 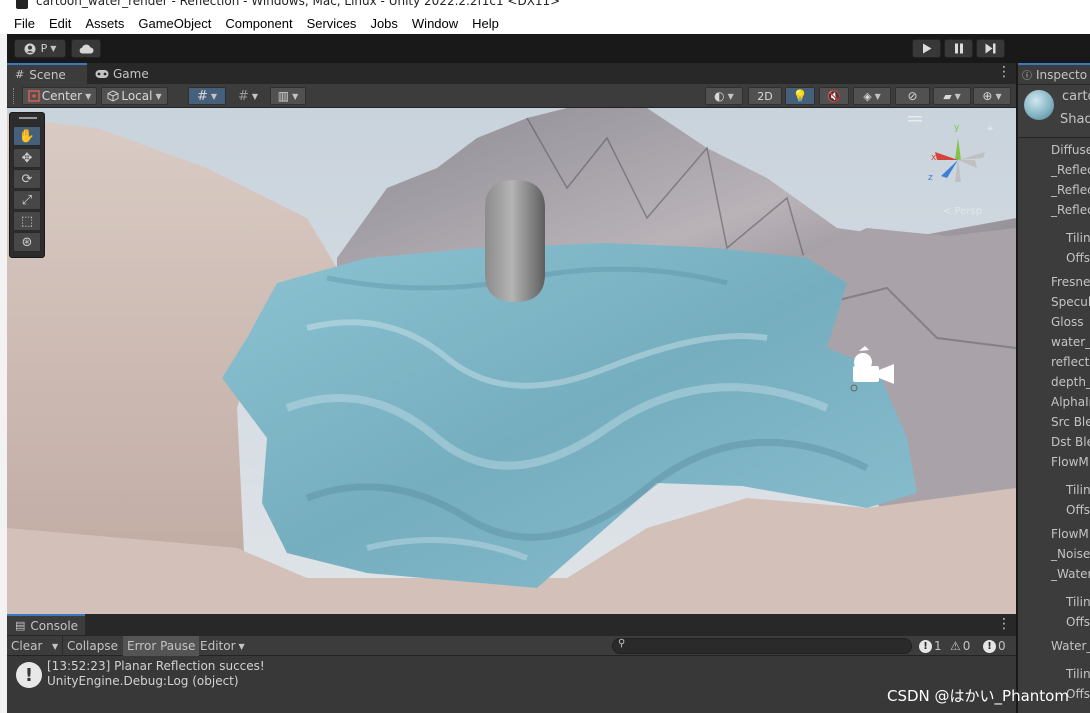 I want to click on mode-2d-toggle: 2D, so click(x=765, y=96).